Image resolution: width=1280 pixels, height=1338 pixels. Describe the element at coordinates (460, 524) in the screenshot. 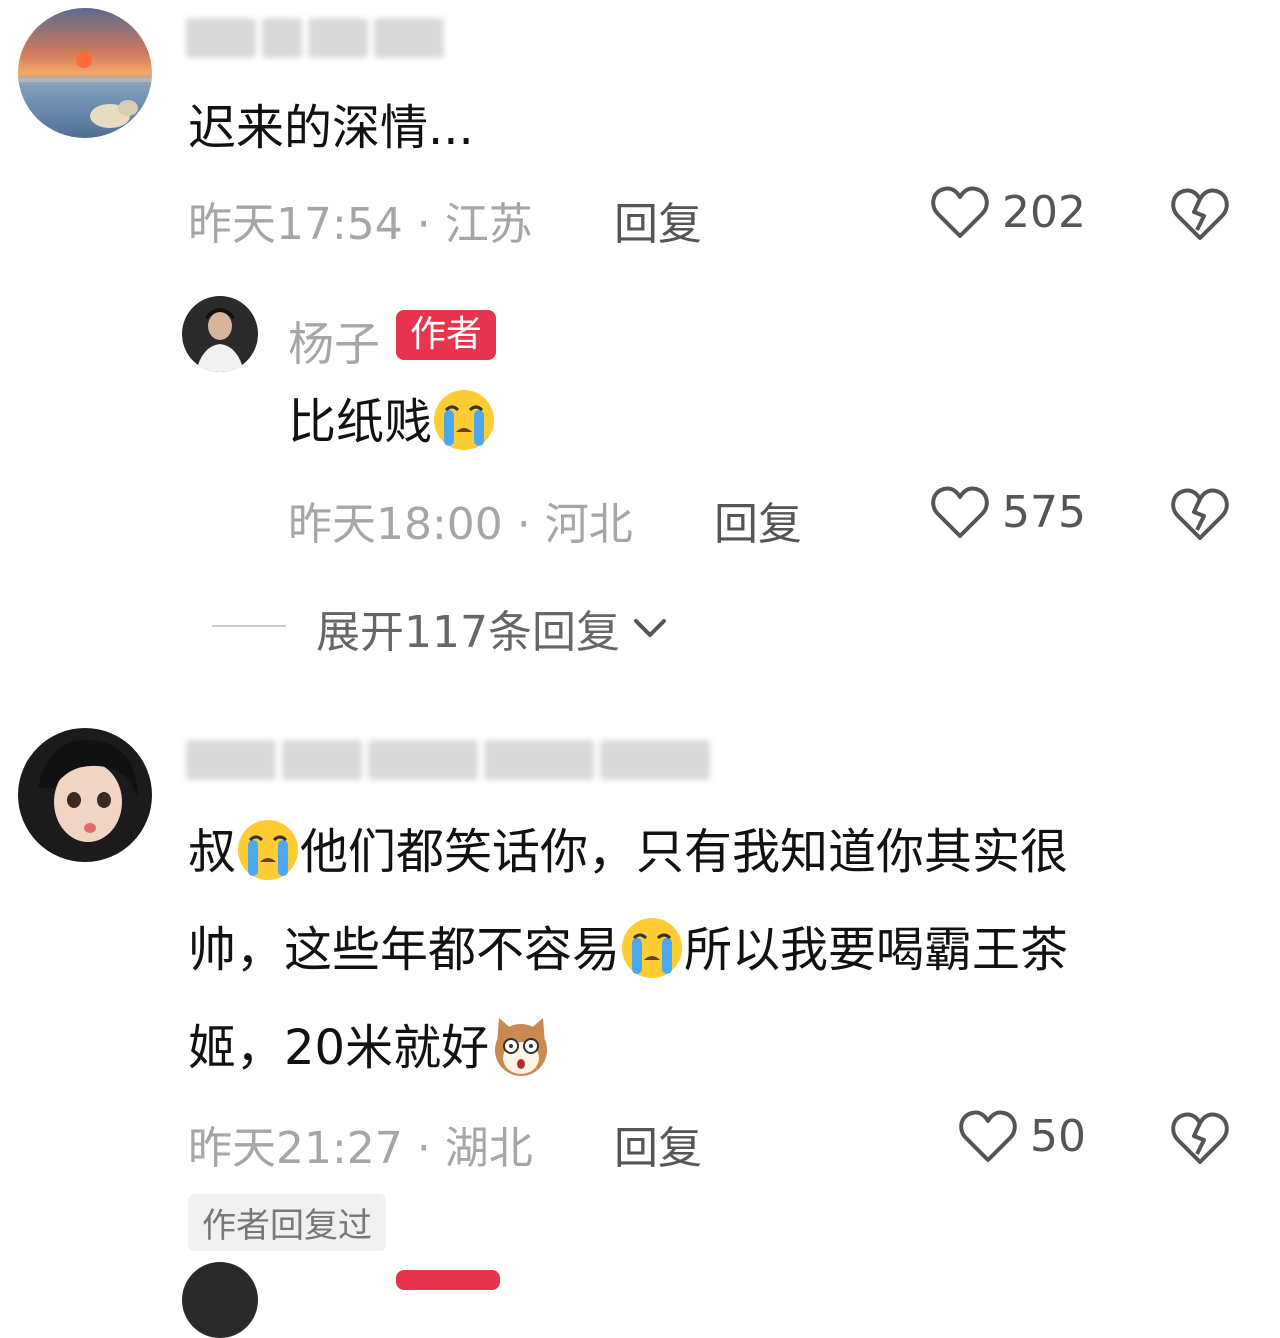

I see `reply-meta: 昨天18:00 · 河北` at that location.